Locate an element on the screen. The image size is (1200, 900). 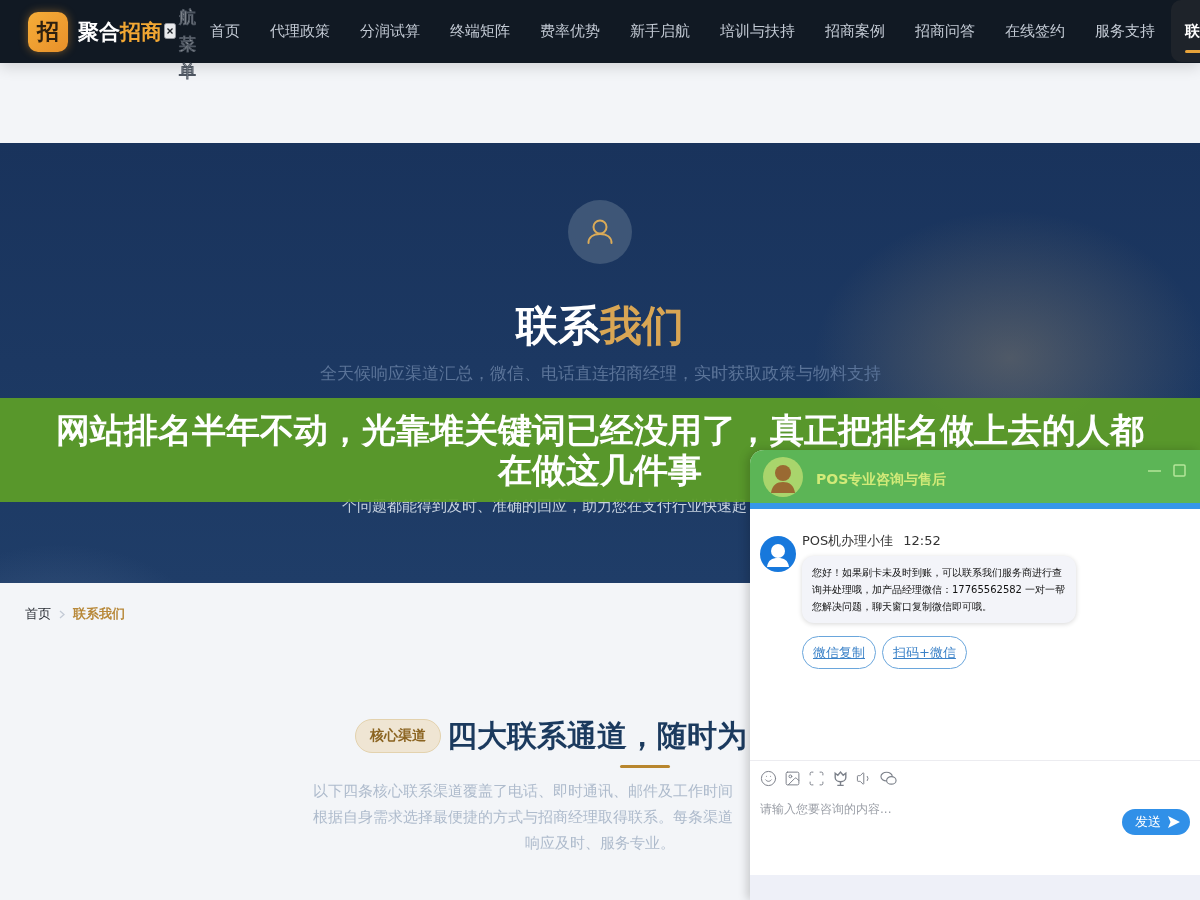
sender-name: POS机办理小佳 is located at coordinates (848, 541).